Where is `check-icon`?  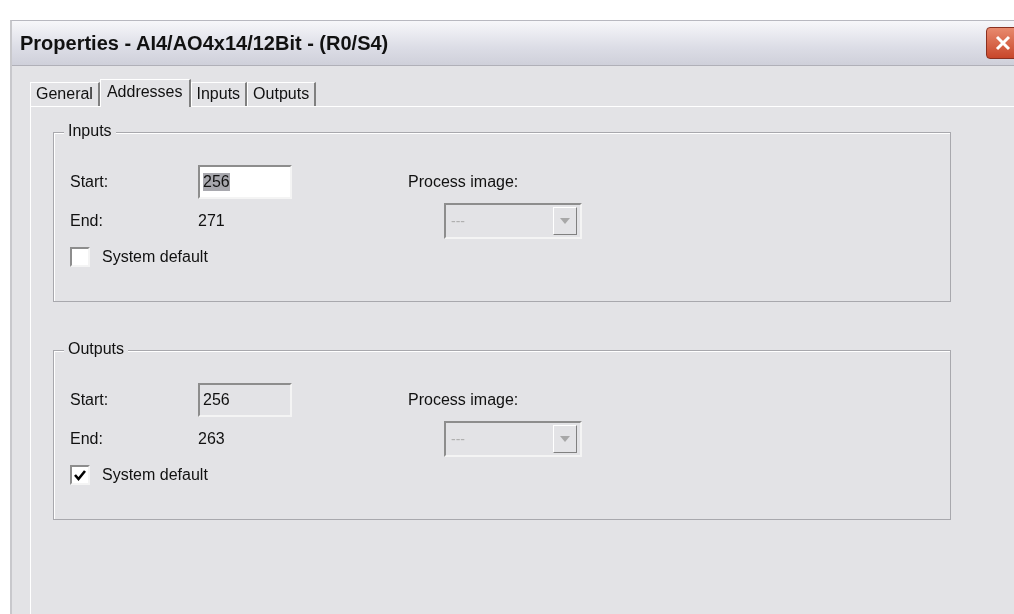
check-icon is located at coordinates (80, 475).